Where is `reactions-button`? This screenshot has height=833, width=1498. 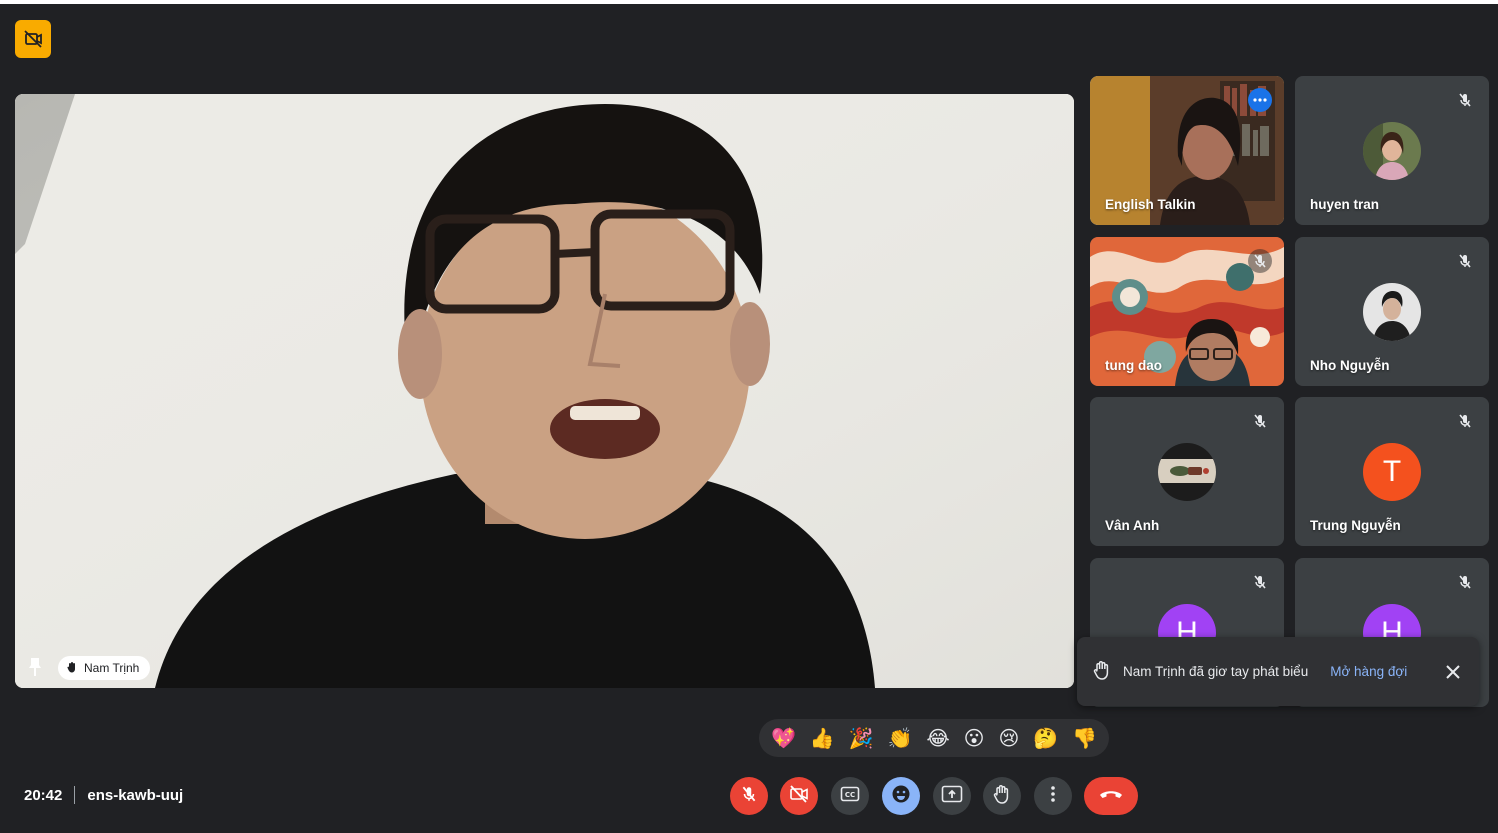
reactions-button is located at coordinates (901, 796).